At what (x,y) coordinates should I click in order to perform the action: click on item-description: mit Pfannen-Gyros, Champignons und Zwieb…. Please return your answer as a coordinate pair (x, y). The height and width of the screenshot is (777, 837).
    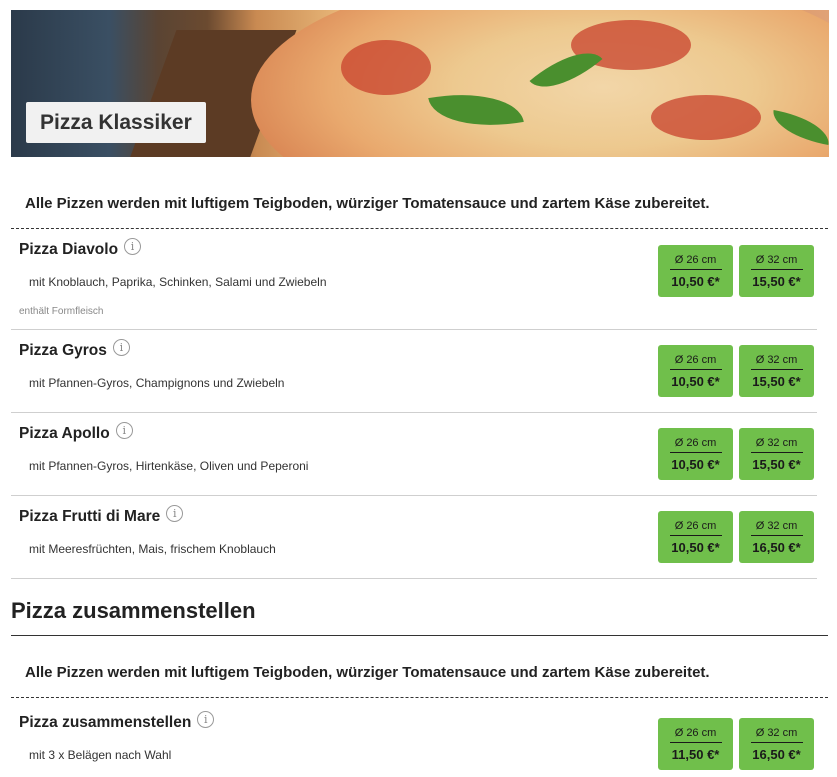
    Looking at the image, I should click on (157, 383).